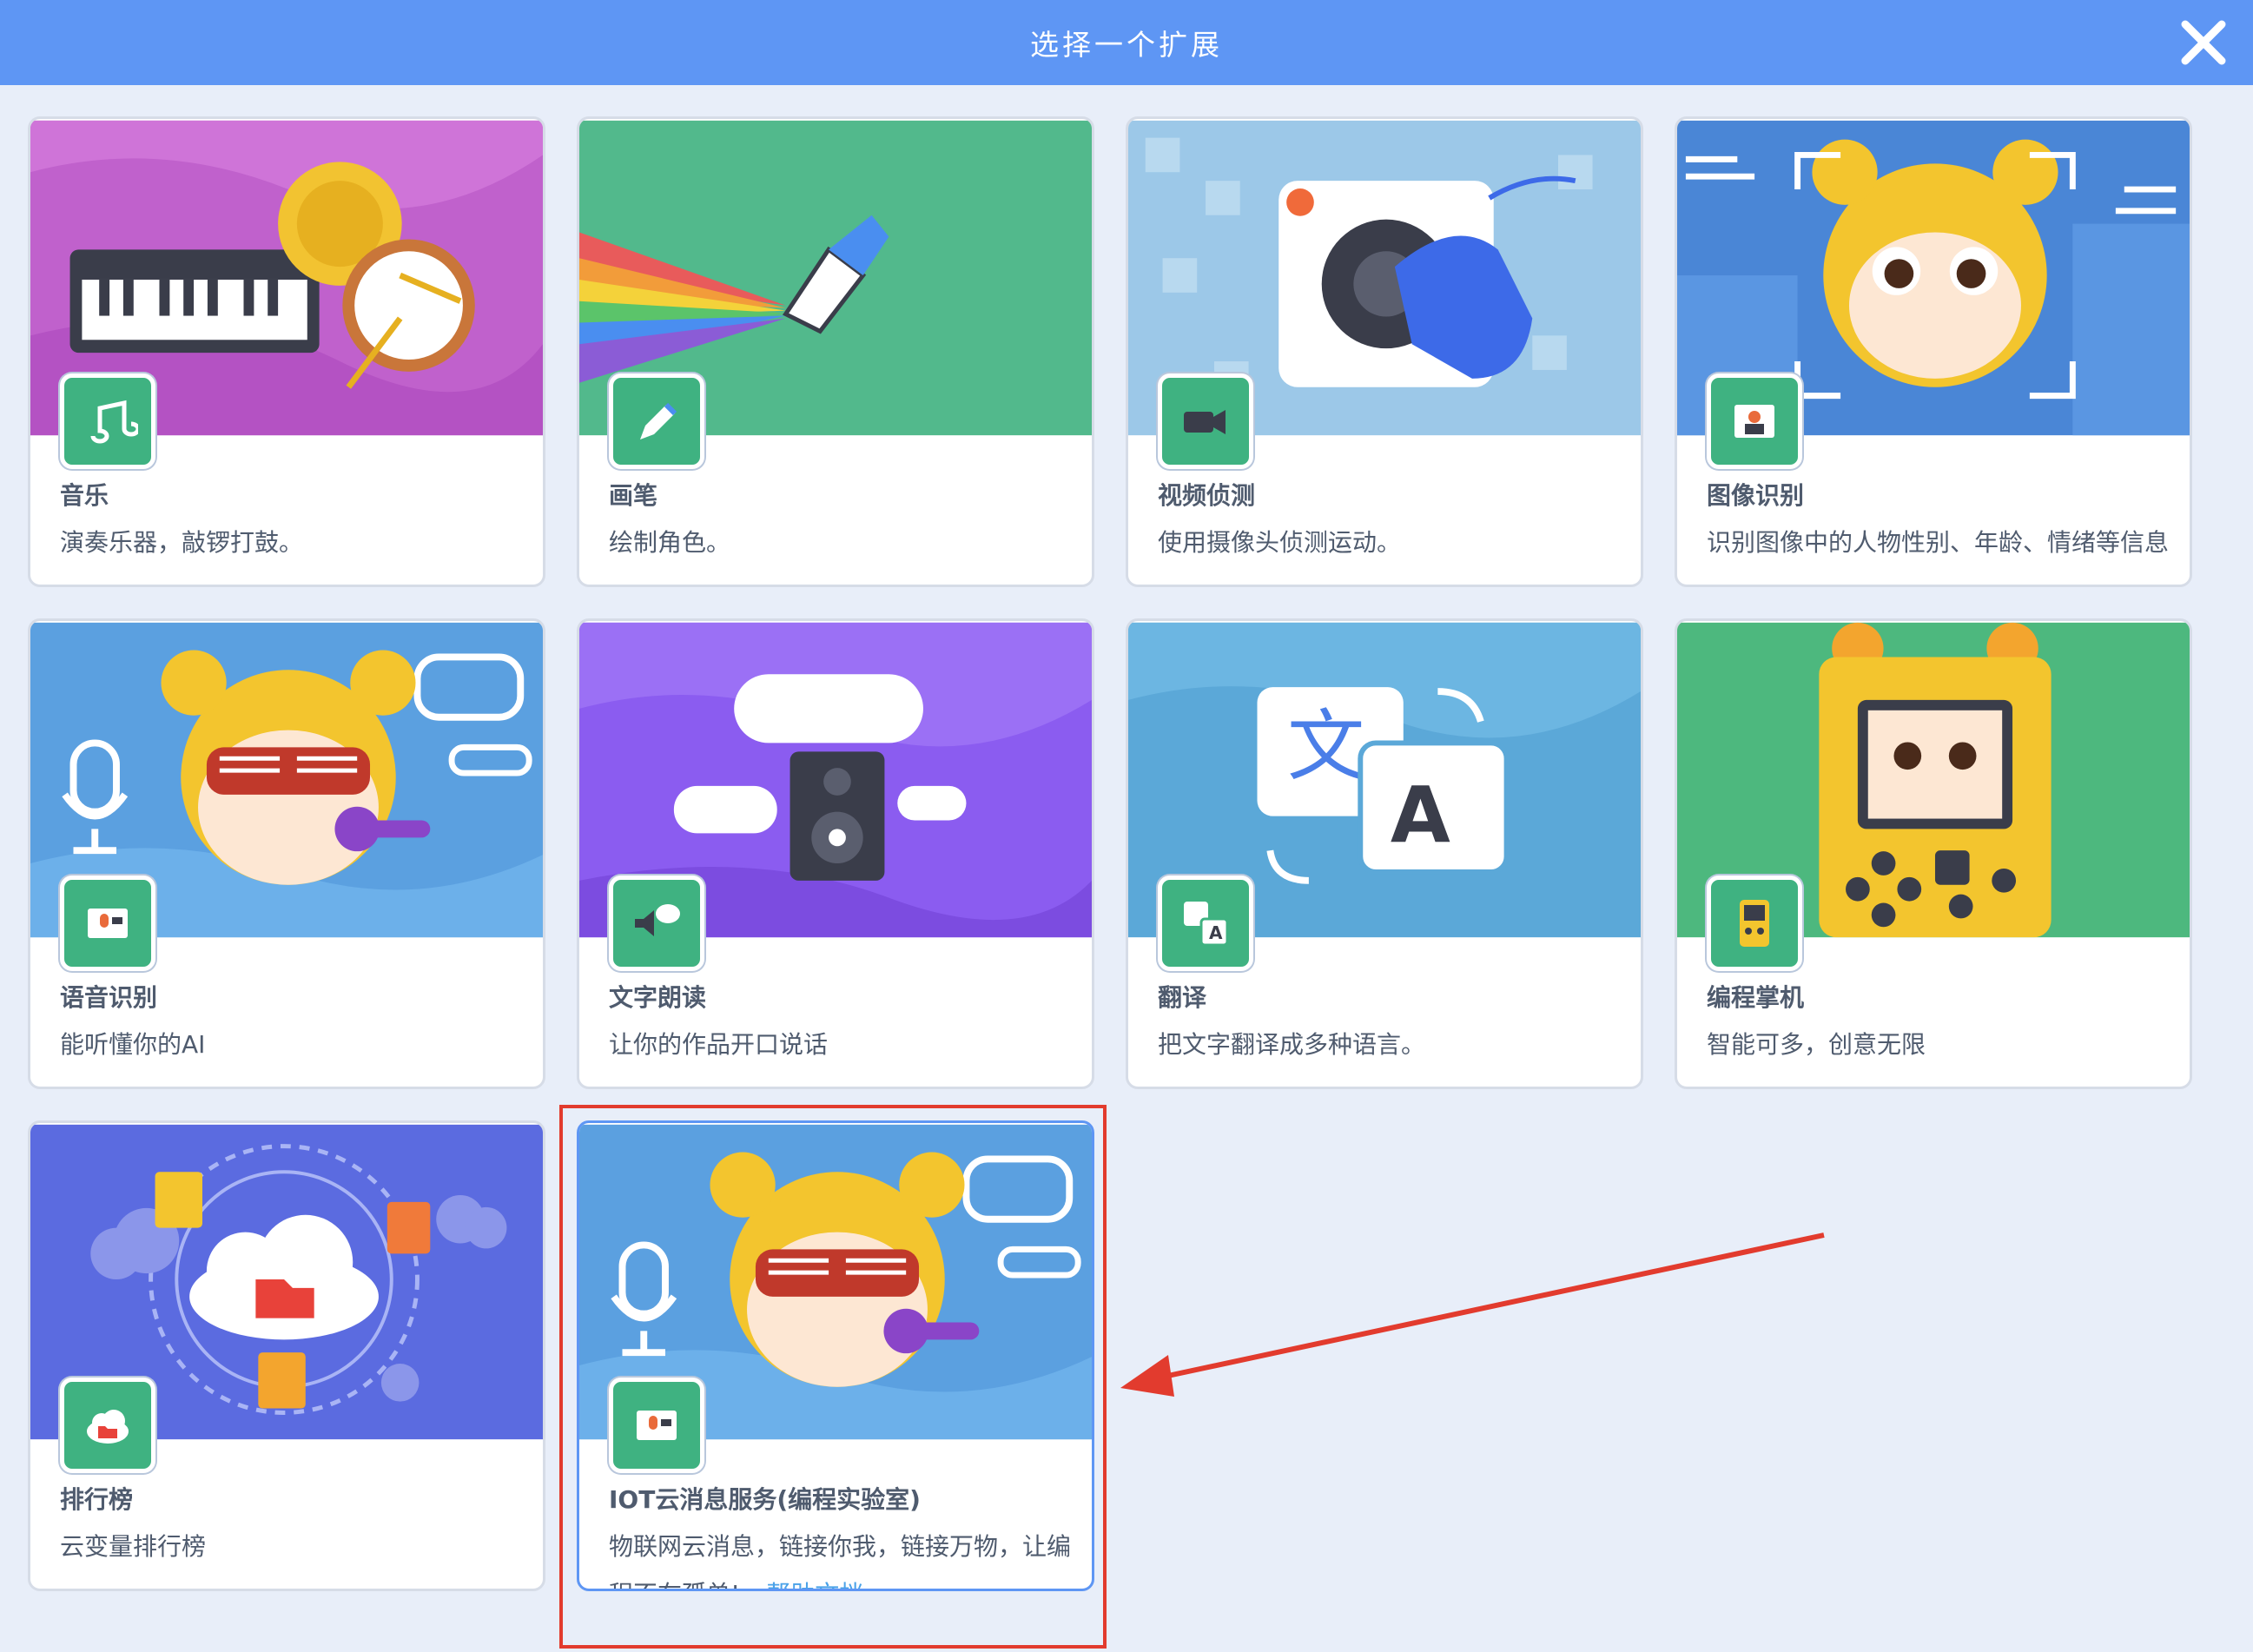 The image size is (2253, 1652). What do you see at coordinates (1126, 45) in the screenshot?
I see `modal-title: 选择一个扩展` at bounding box center [1126, 45].